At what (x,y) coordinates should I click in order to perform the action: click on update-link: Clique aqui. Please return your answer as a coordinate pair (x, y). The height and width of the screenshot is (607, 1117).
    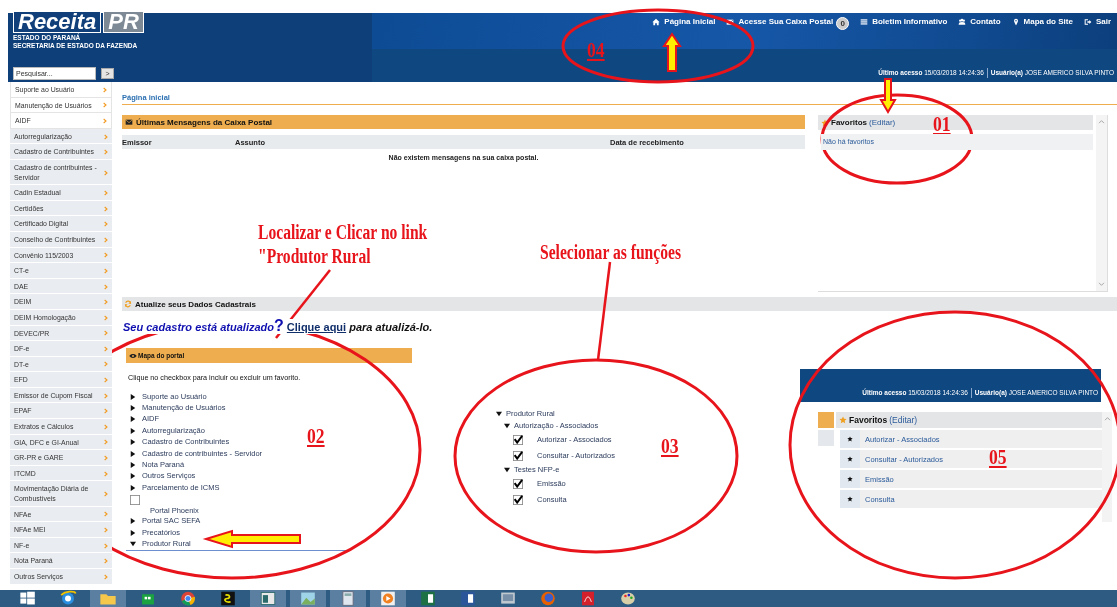
    Looking at the image, I should click on (316, 327).